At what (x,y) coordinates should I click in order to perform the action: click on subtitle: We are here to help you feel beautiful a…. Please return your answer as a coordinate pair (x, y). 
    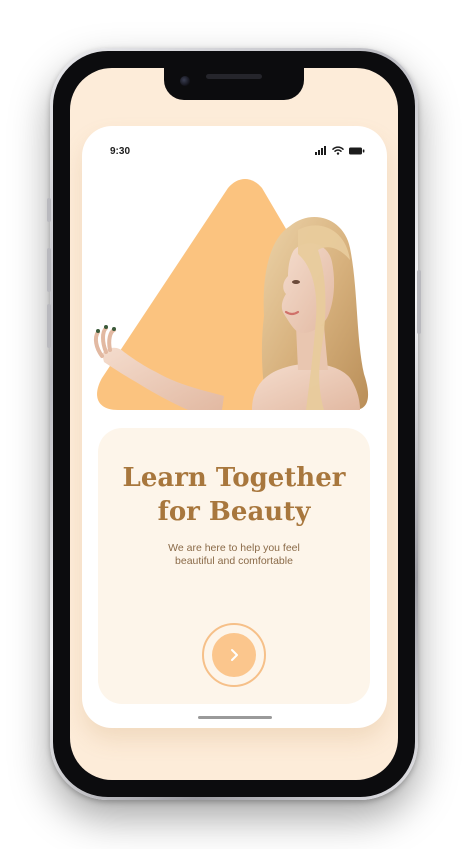
    Looking at the image, I should click on (234, 555).